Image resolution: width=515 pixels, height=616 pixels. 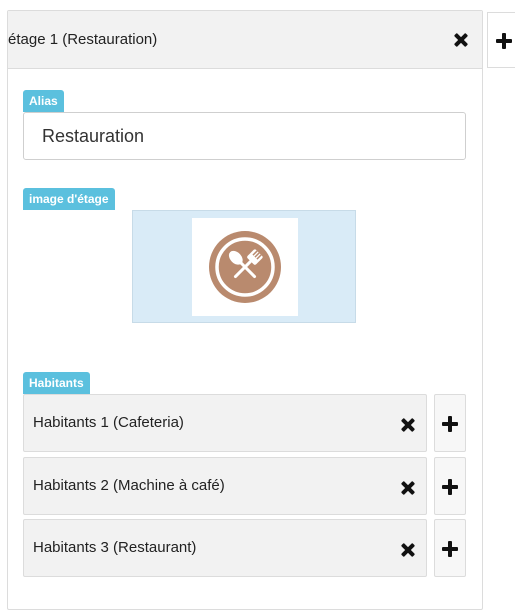 I want to click on habitant-row: Habitants 3 (Restaurant), so click(x=225, y=548).